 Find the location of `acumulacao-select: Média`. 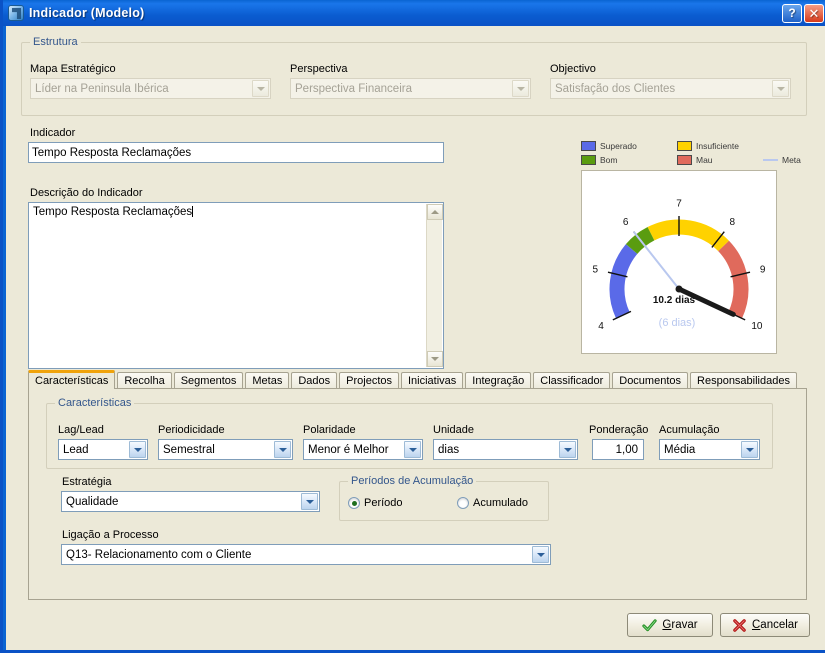

acumulacao-select: Média is located at coordinates (709, 449).